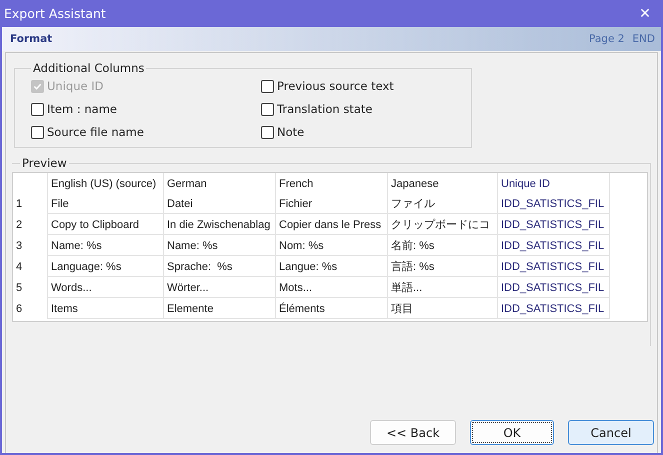 The image size is (663, 455). What do you see at coordinates (442, 203) in the screenshot?
I see `table-cell: ファイル` at bounding box center [442, 203].